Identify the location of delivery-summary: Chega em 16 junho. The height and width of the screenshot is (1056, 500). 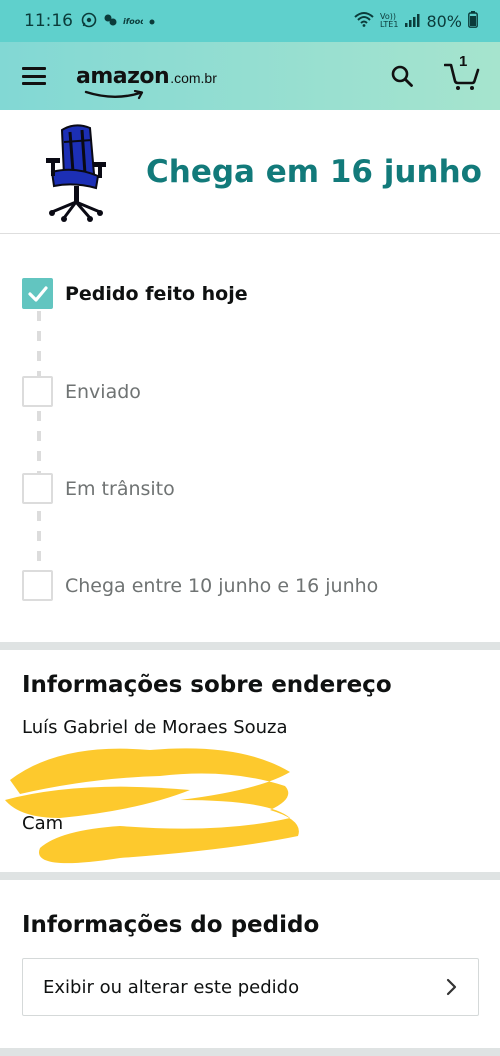
(250, 172).